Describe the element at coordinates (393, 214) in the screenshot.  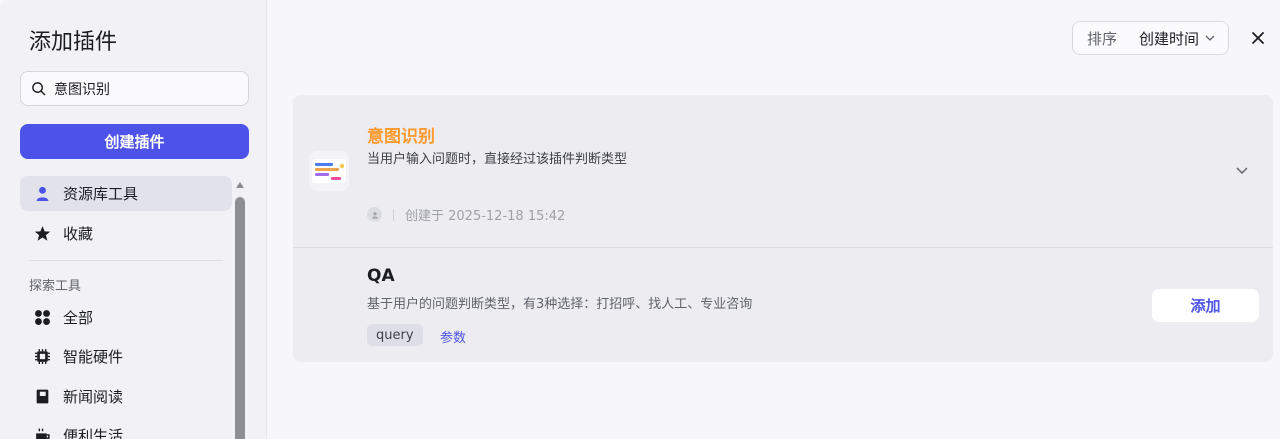
I see `meta-separator` at that location.